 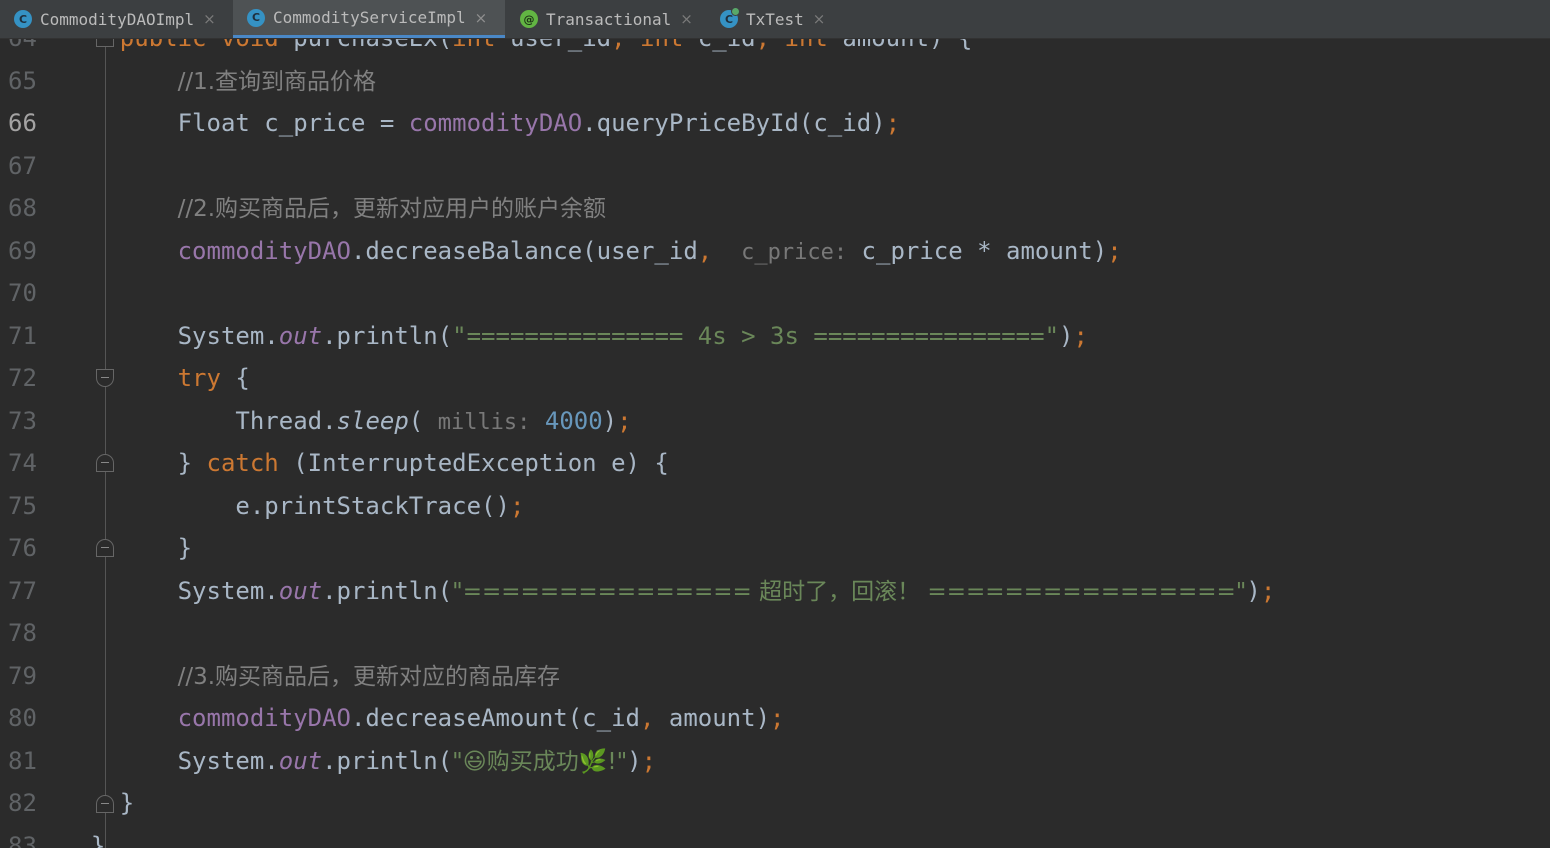 I want to click on code-line: } catch (InterruptedException e) {, so click(x=365, y=463).